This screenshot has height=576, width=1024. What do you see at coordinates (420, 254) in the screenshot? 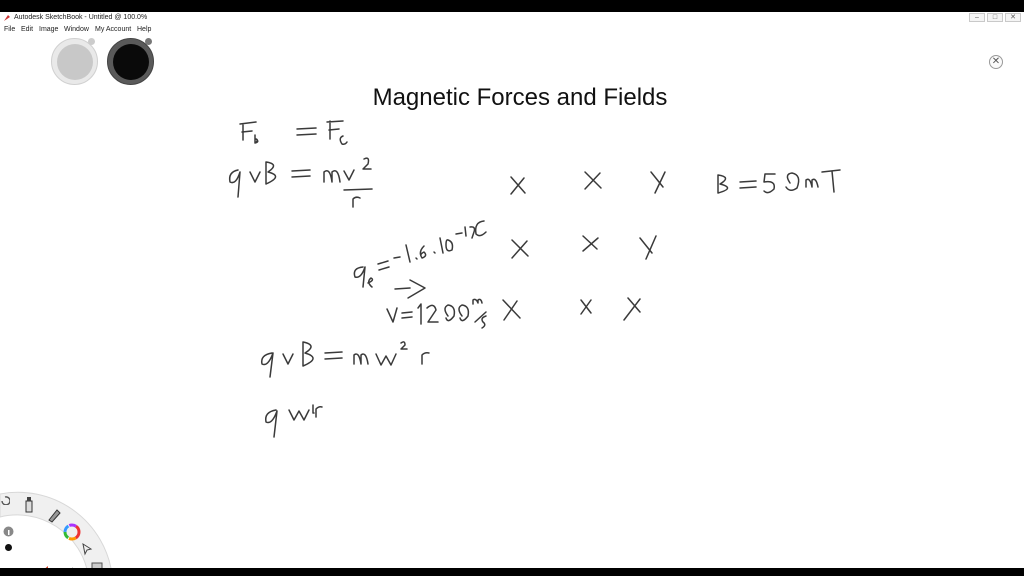
I see `ink-qe-eq-charge` at bounding box center [420, 254].